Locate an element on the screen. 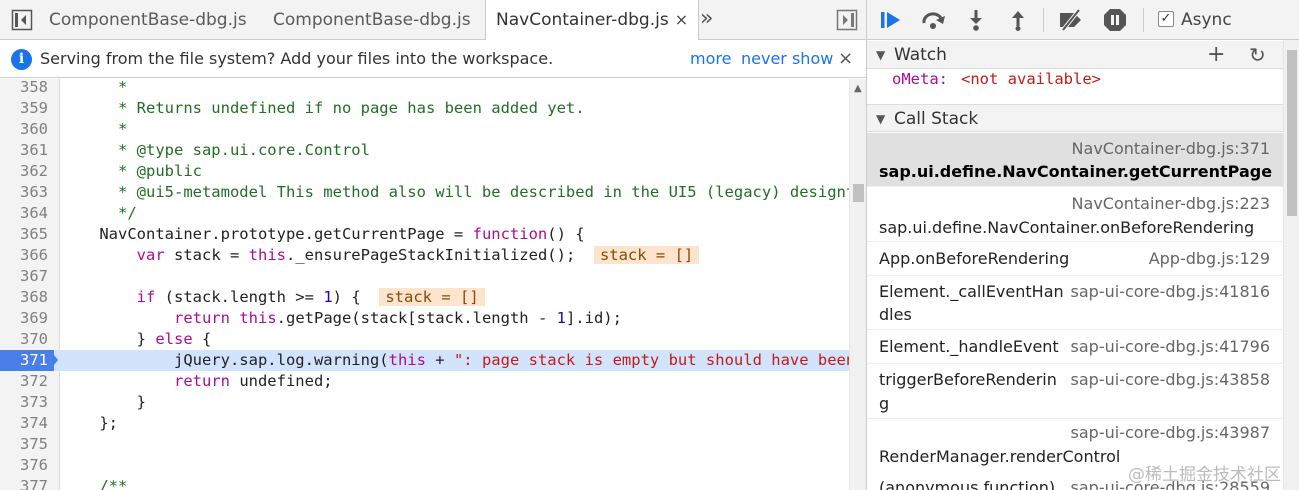 The image size is (1299, 490). call-stack-section-header: ▼ Call Stack is located at coordinates (1075, 118).